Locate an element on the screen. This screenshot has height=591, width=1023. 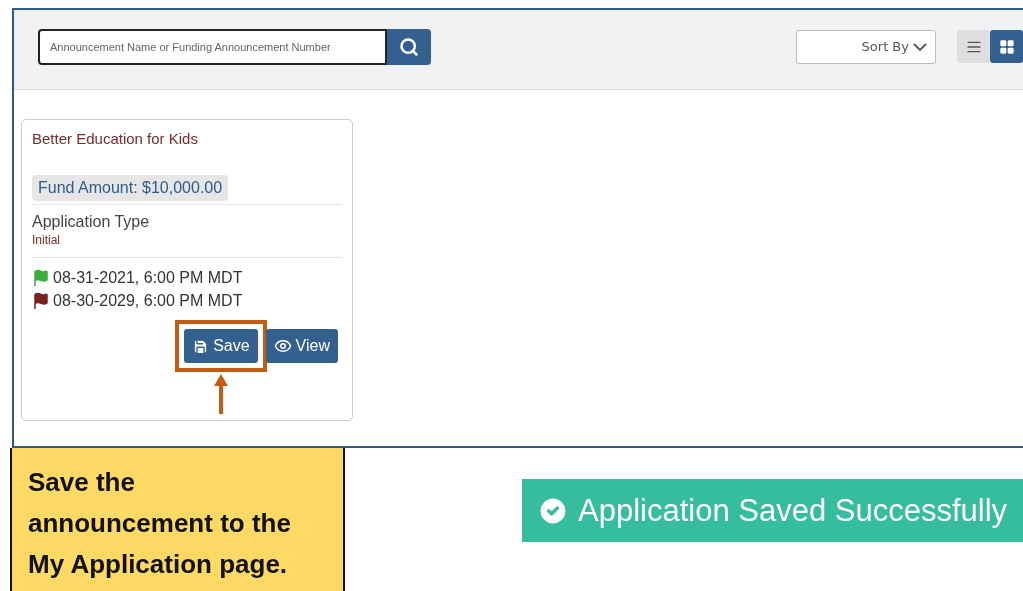
grid-icon is located at coordinates (1006, 46).